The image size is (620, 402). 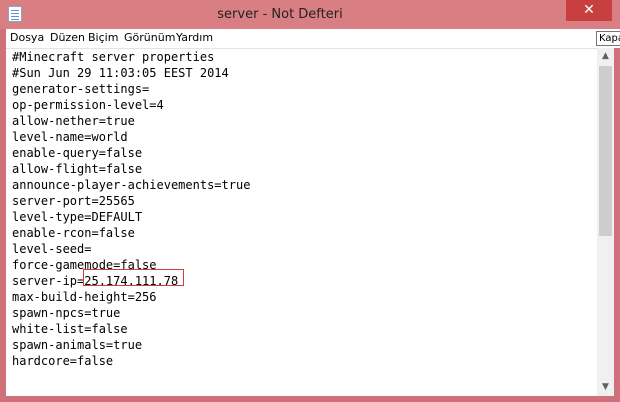 I want to click on text-line: white-list=false, so click(x=70, y=329).